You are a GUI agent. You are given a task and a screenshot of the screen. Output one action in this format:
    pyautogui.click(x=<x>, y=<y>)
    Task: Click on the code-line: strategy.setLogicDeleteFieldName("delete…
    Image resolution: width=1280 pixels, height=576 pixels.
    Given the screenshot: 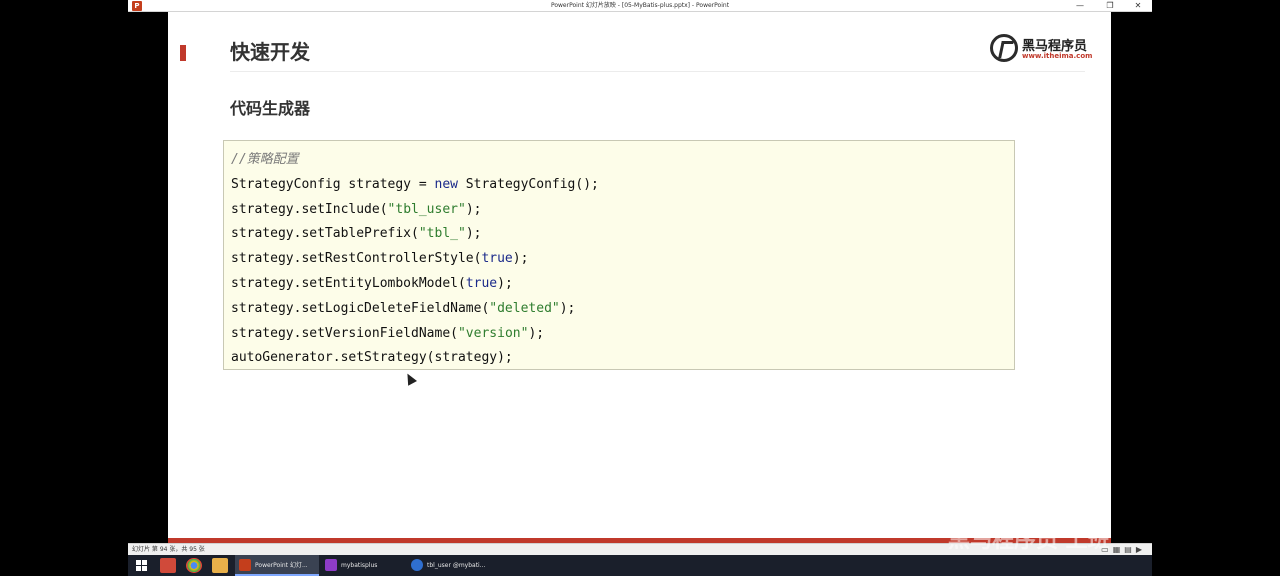 What is the action you would take?
    pyautogui.click(x=403, y=308)
    